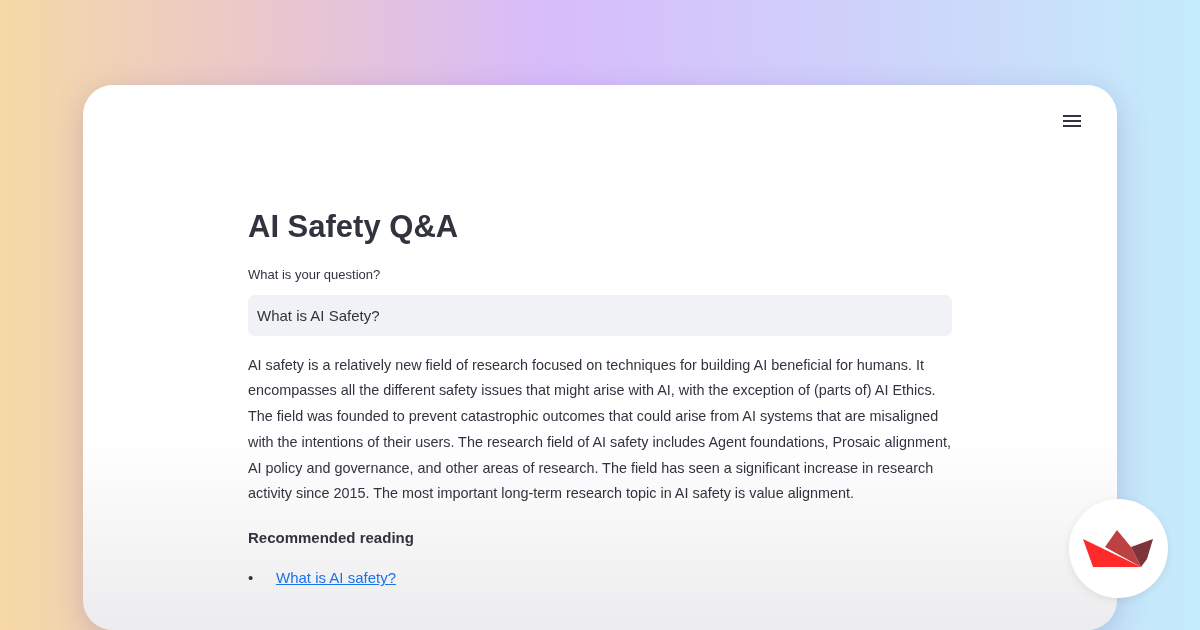 This screenshot has height=630, width=1200. I want to click on menu-button, so click(1072, 121).